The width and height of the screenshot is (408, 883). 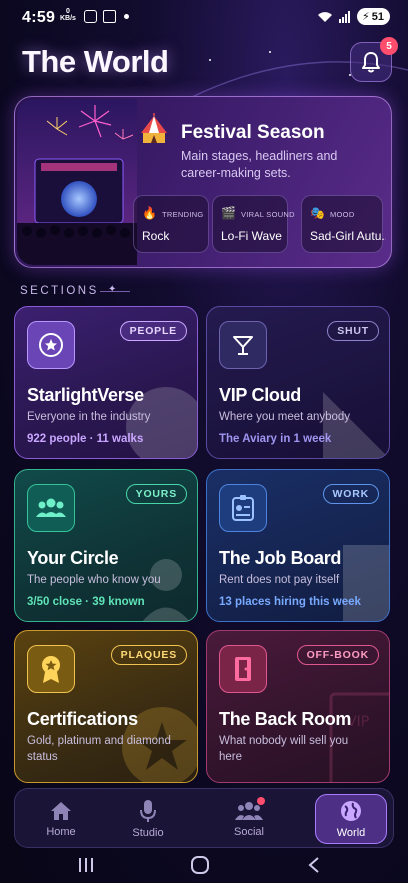 What do you see at coordinates (260, 395) in the screenshot?
I see `card-title: VIP Cloud` at bounding box center [260, 395].